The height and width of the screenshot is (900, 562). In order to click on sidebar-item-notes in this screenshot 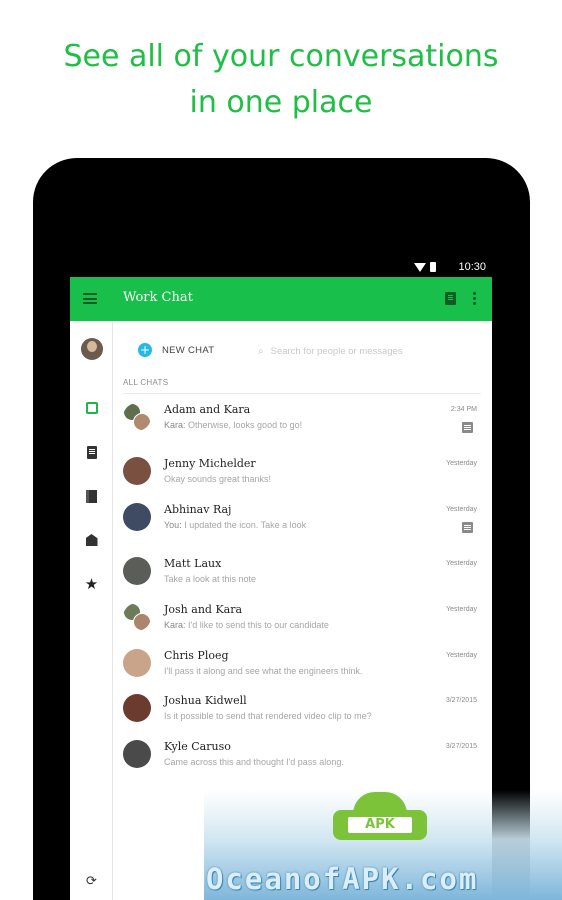, I will do `click(91, 452)`.